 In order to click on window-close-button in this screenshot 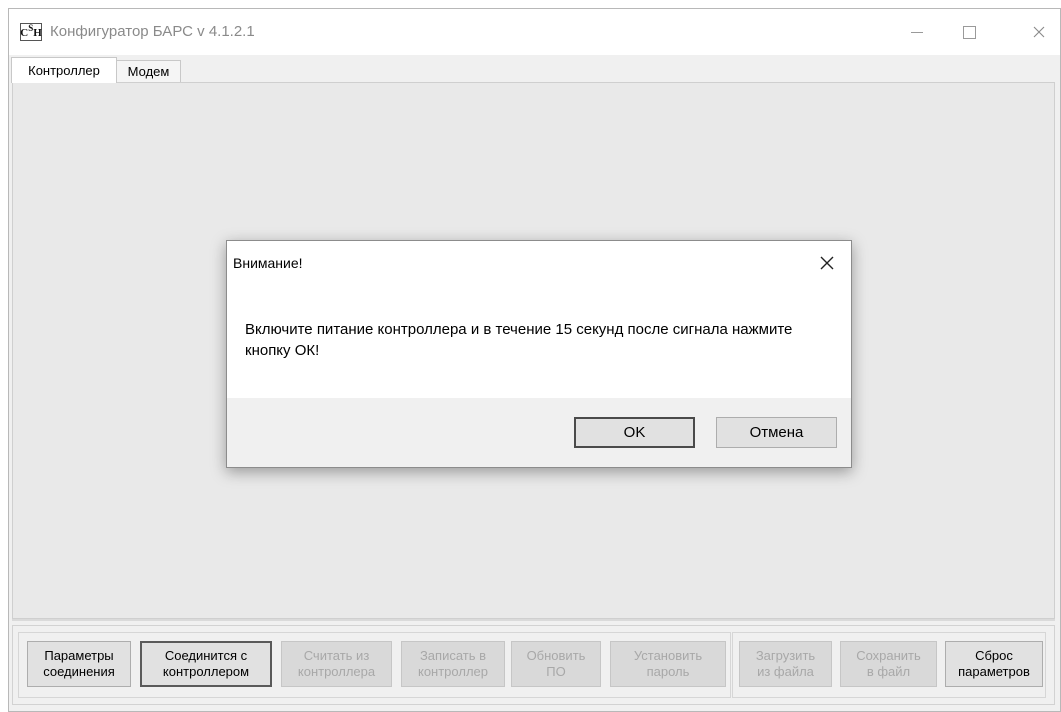, I will do `click(1038, 32)`.